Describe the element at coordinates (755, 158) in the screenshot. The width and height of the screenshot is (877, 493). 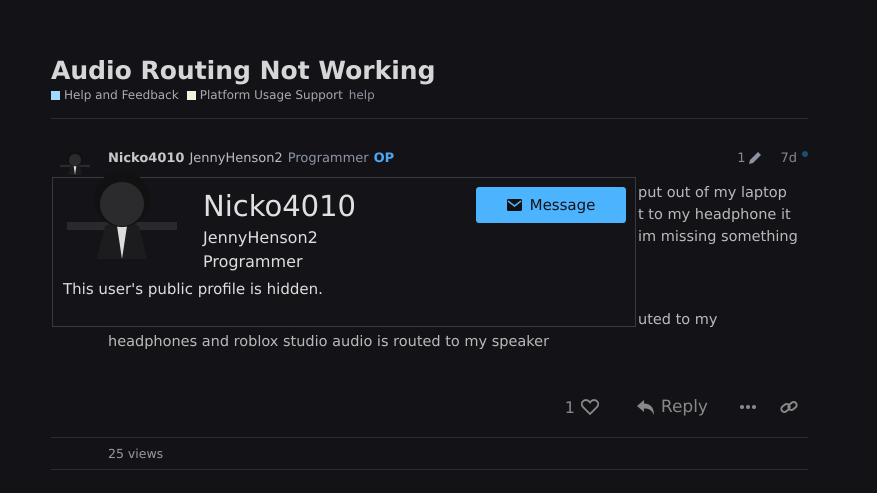
I see `pencil-icon` at that location.